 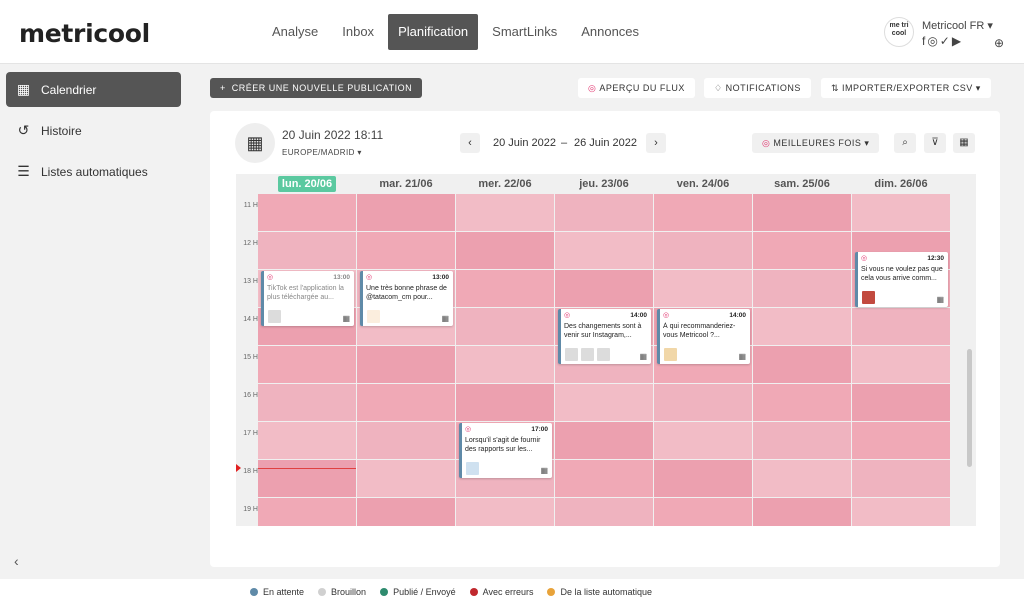 What do you see at coordinates (84, 33) in the screenshot?
I see `metricool-logo: metricool` at bounding box center [84, 33].